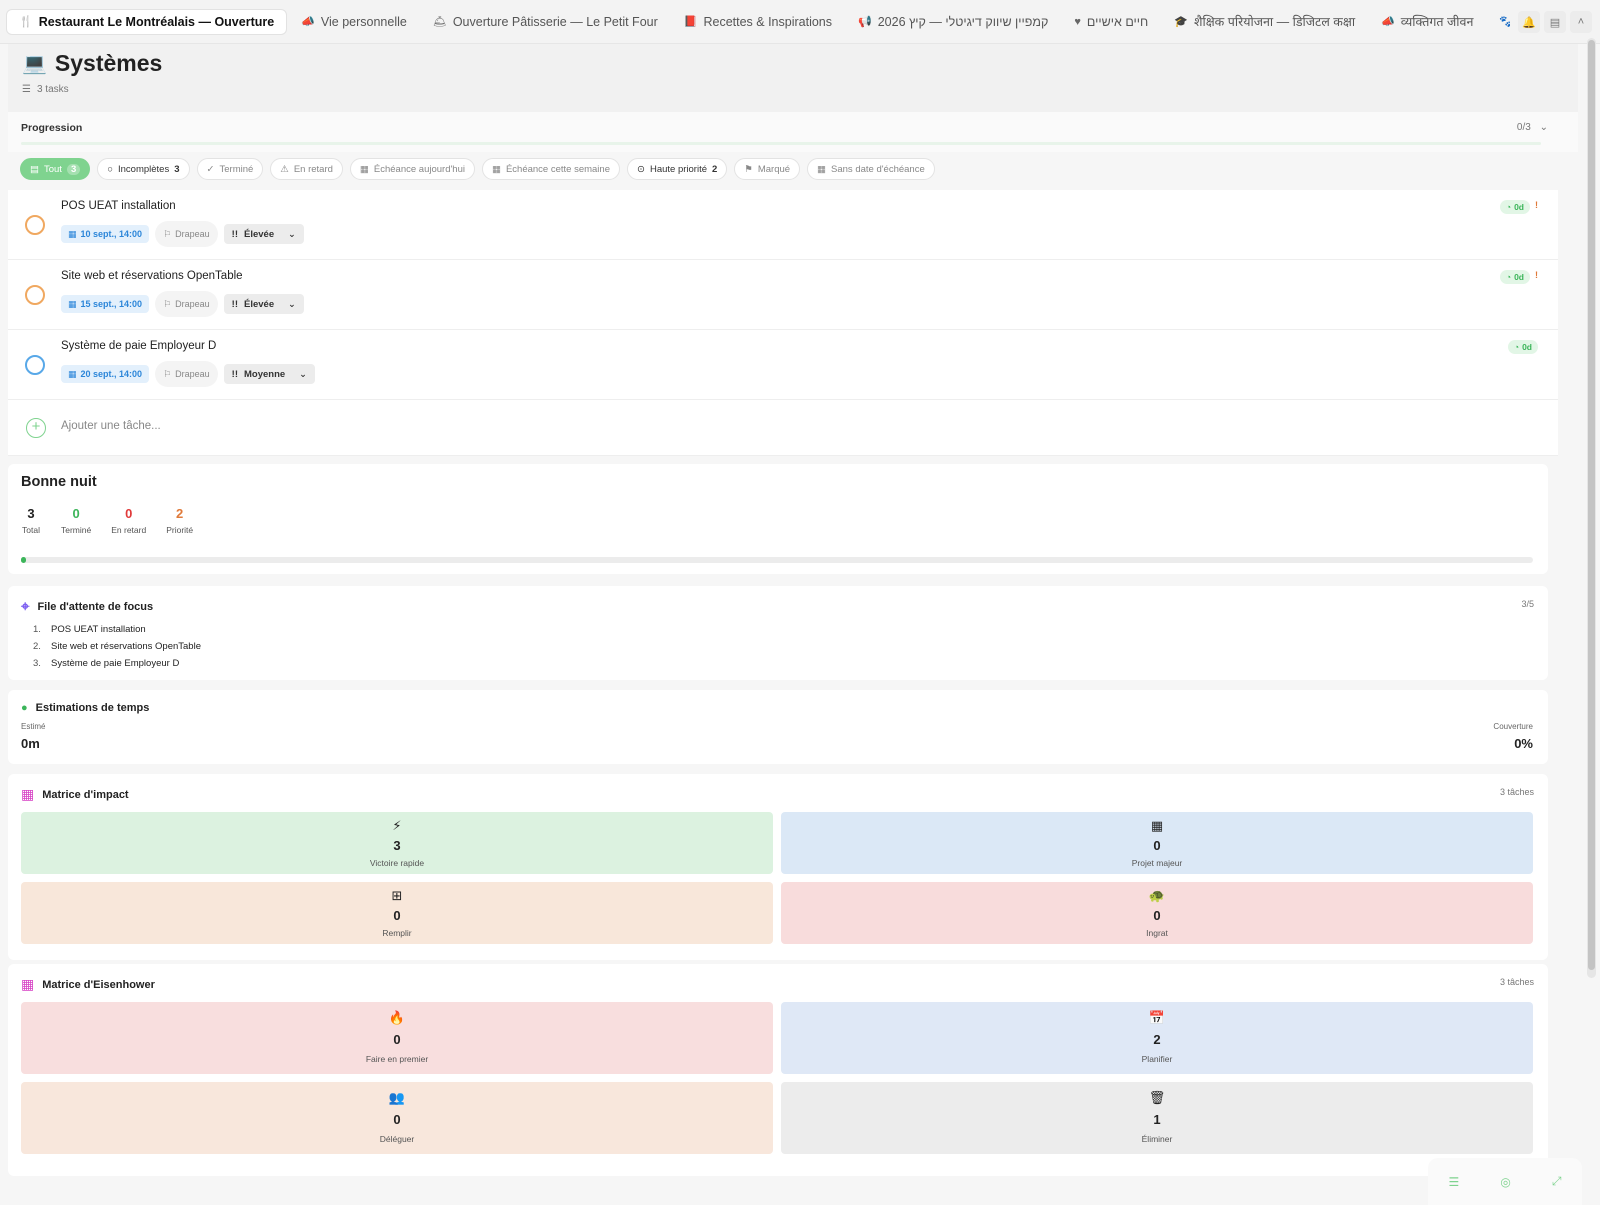  What do you see at coordinates (230, 169) in the screenshot?
I see `filter-chip: ✓ Terminé` at bounding box center [230, 169].